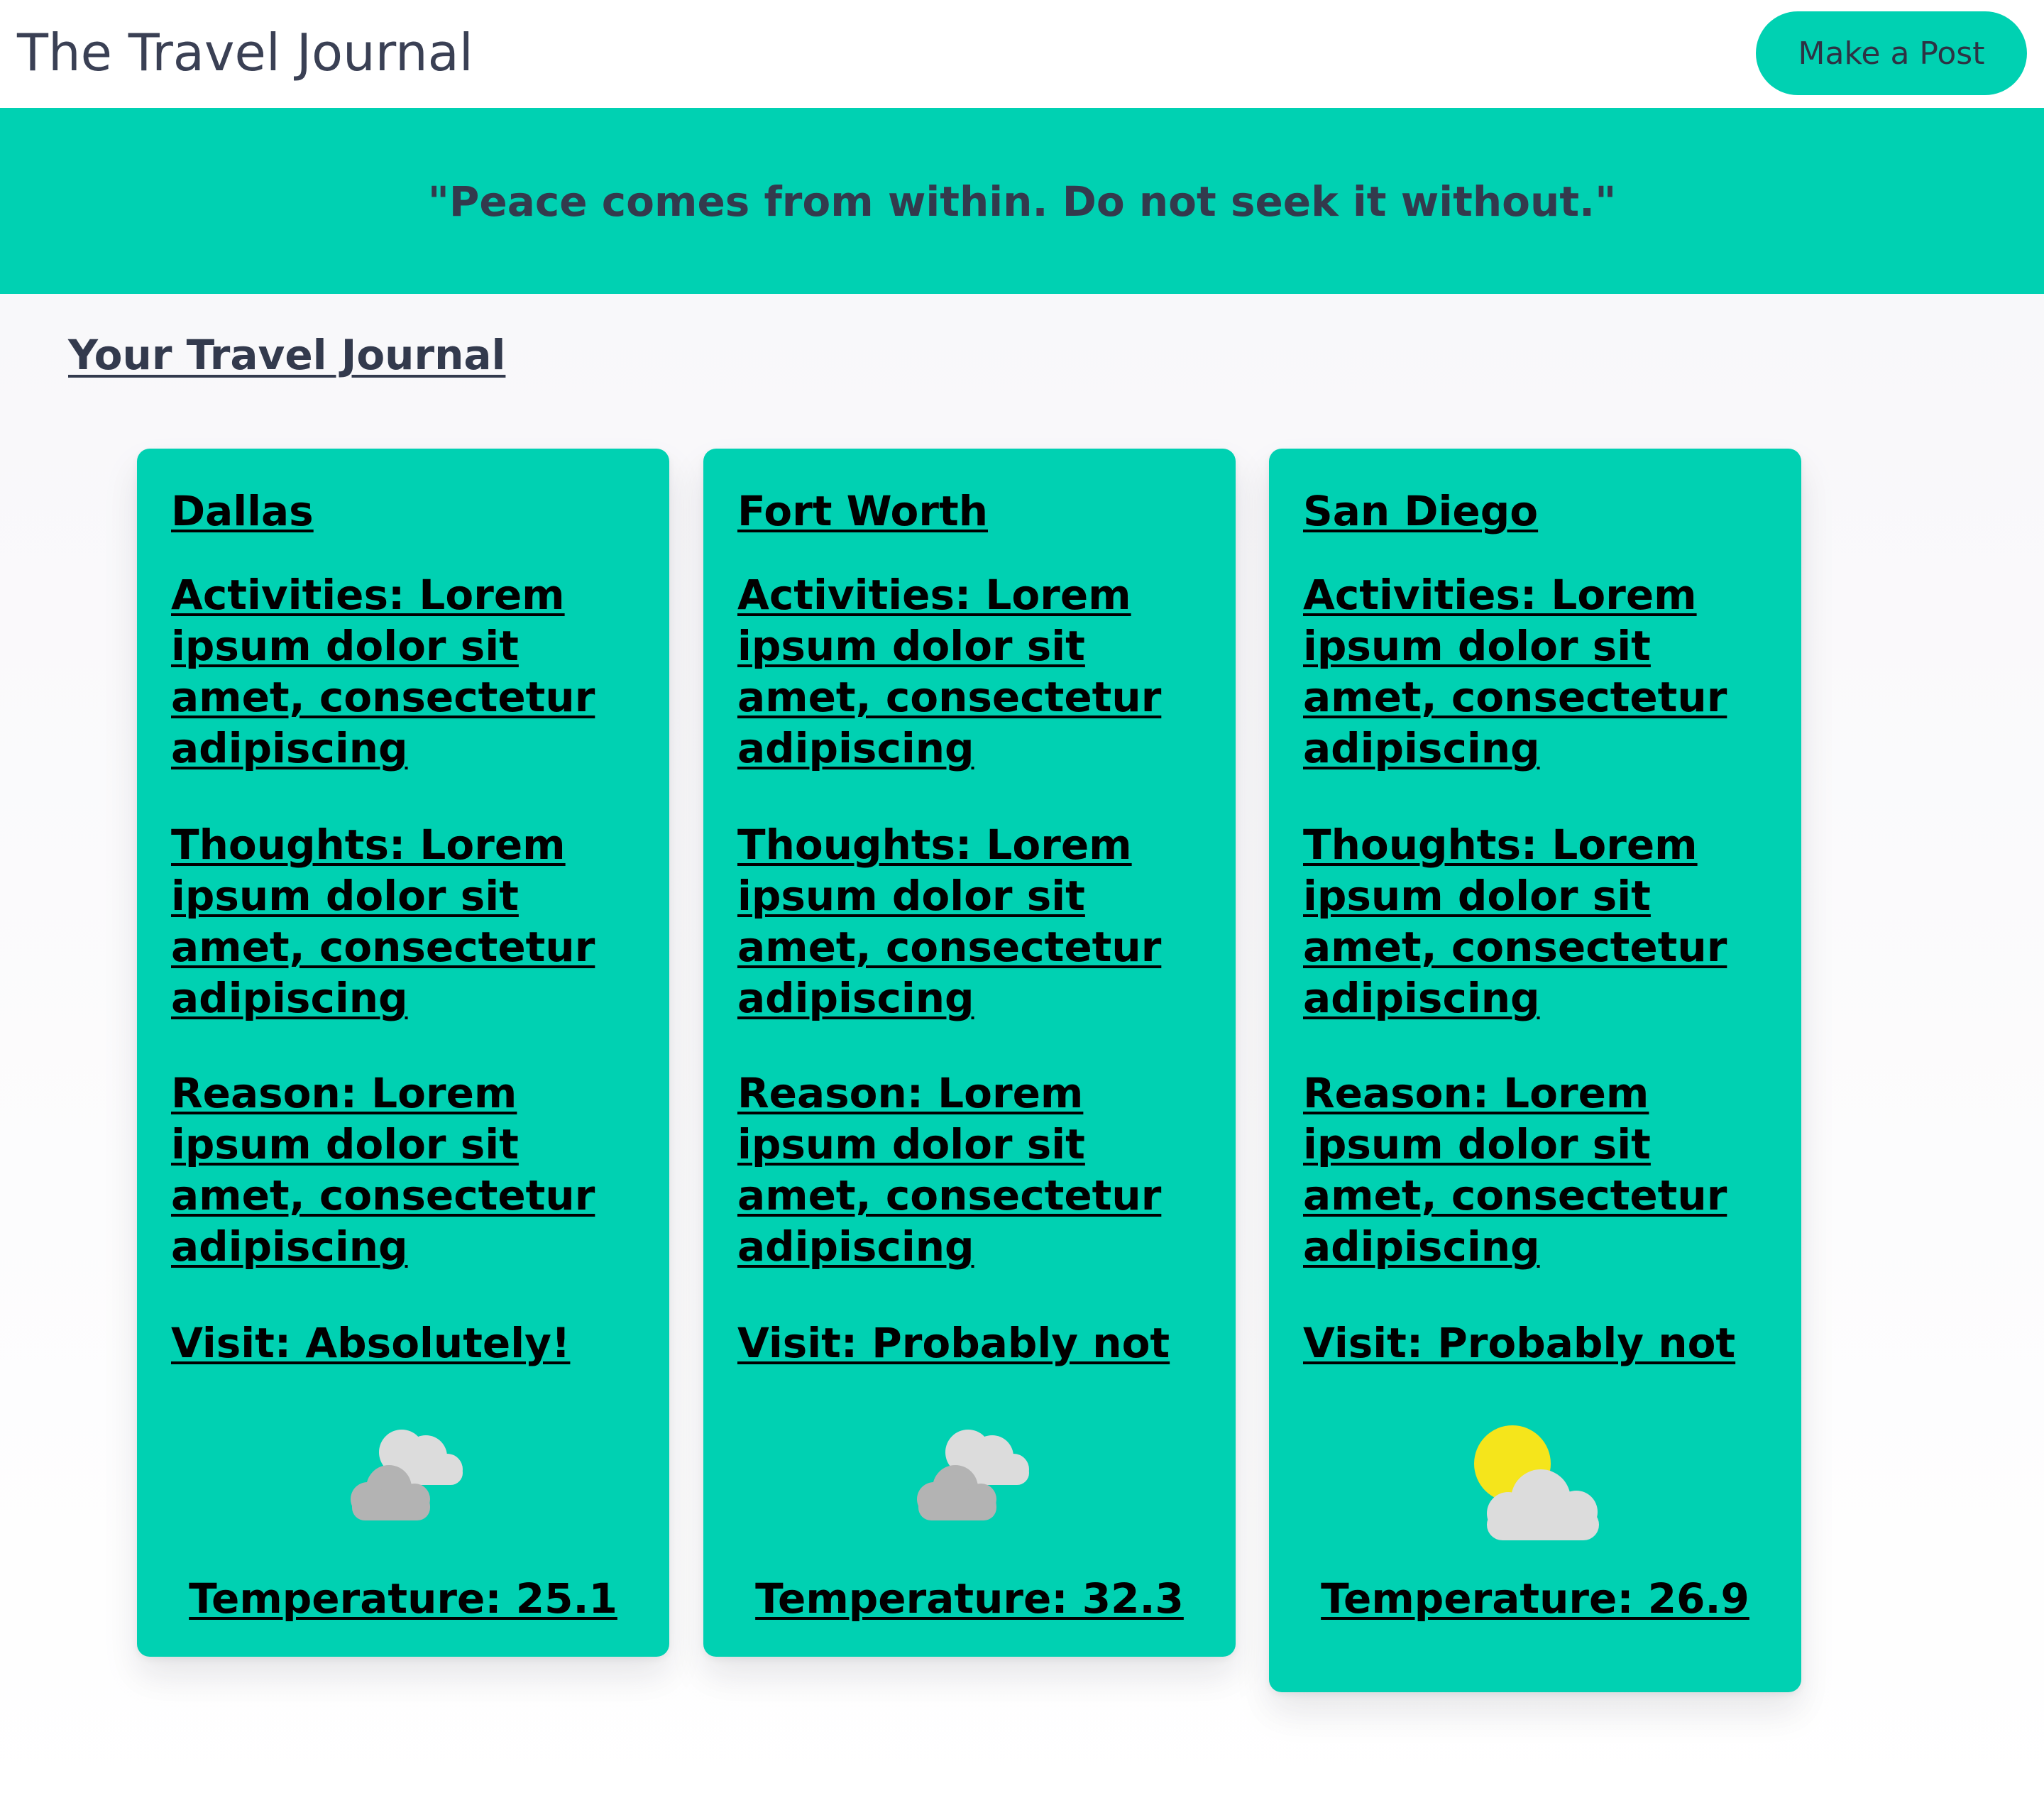 The width and height of the screenshot is (2044, 1820). I want to click on card-temperature: Temperature: 25.1, so click(403, 1599).